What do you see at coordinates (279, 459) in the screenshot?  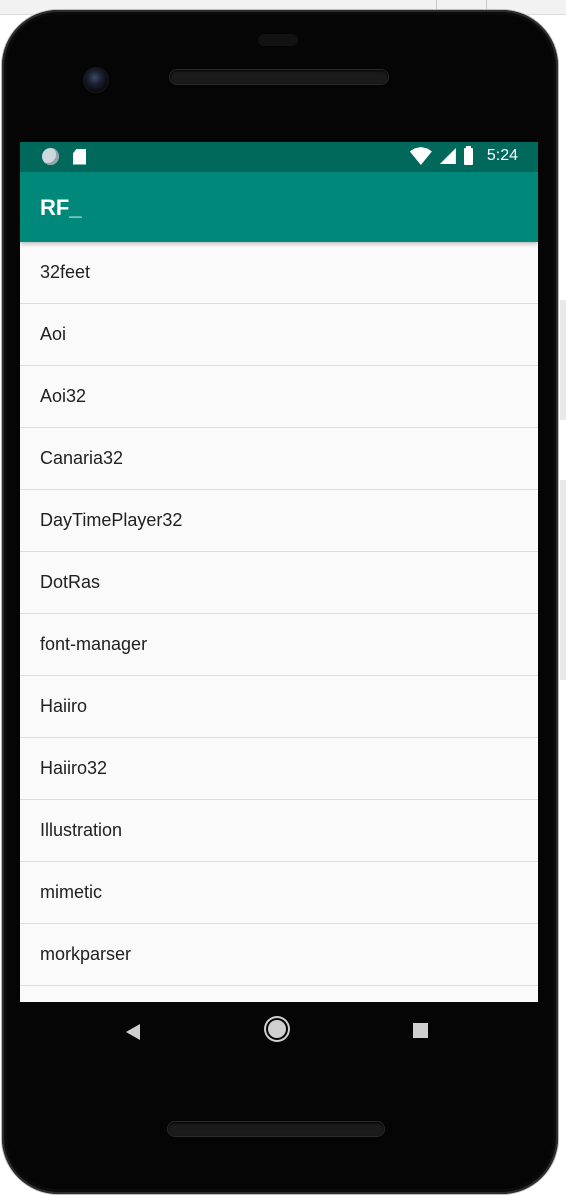 I see `list-item: Canaria32` at bounding box center [279, 459].